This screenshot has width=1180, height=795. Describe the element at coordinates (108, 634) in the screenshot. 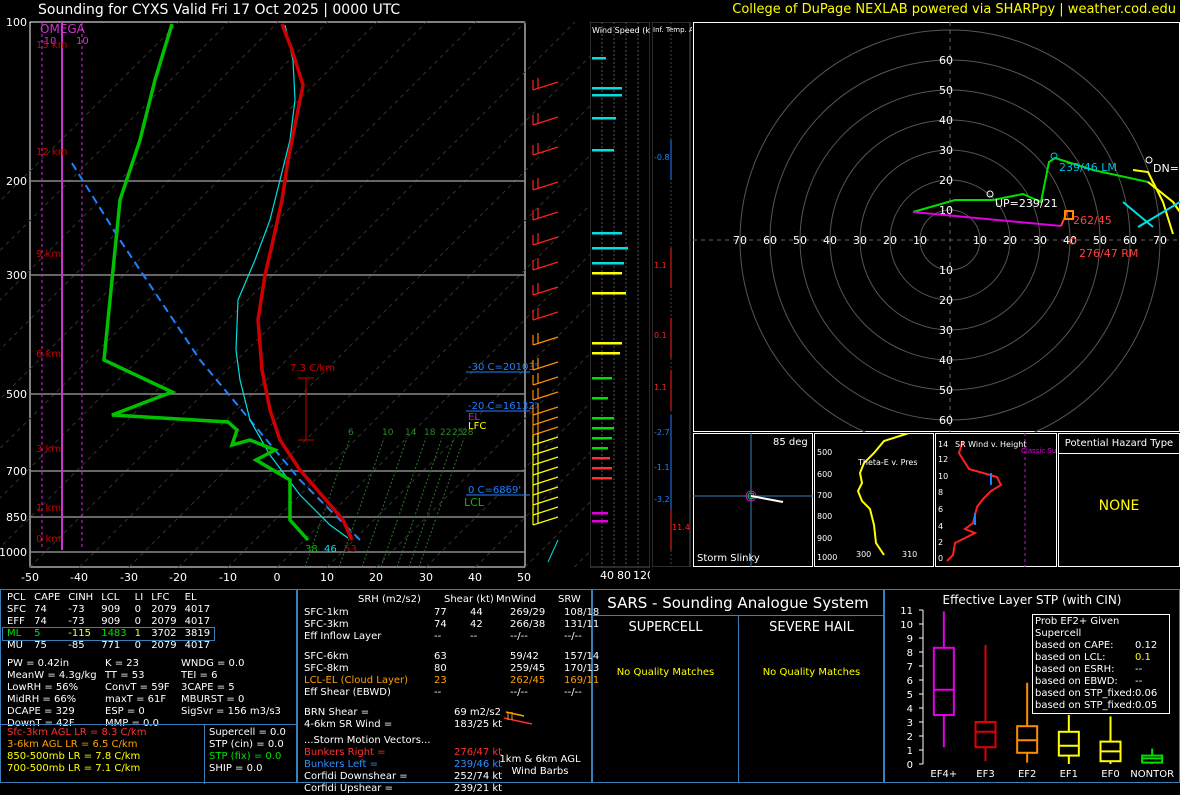

I see `table-row-selected: ML 5 -115 1483 1 3702 3819` at that location.